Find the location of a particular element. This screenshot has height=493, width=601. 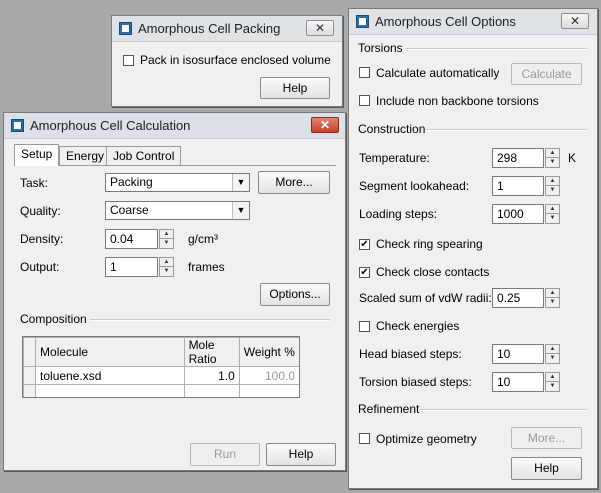

temperature-unit: K is located at coordinates (572, 158).